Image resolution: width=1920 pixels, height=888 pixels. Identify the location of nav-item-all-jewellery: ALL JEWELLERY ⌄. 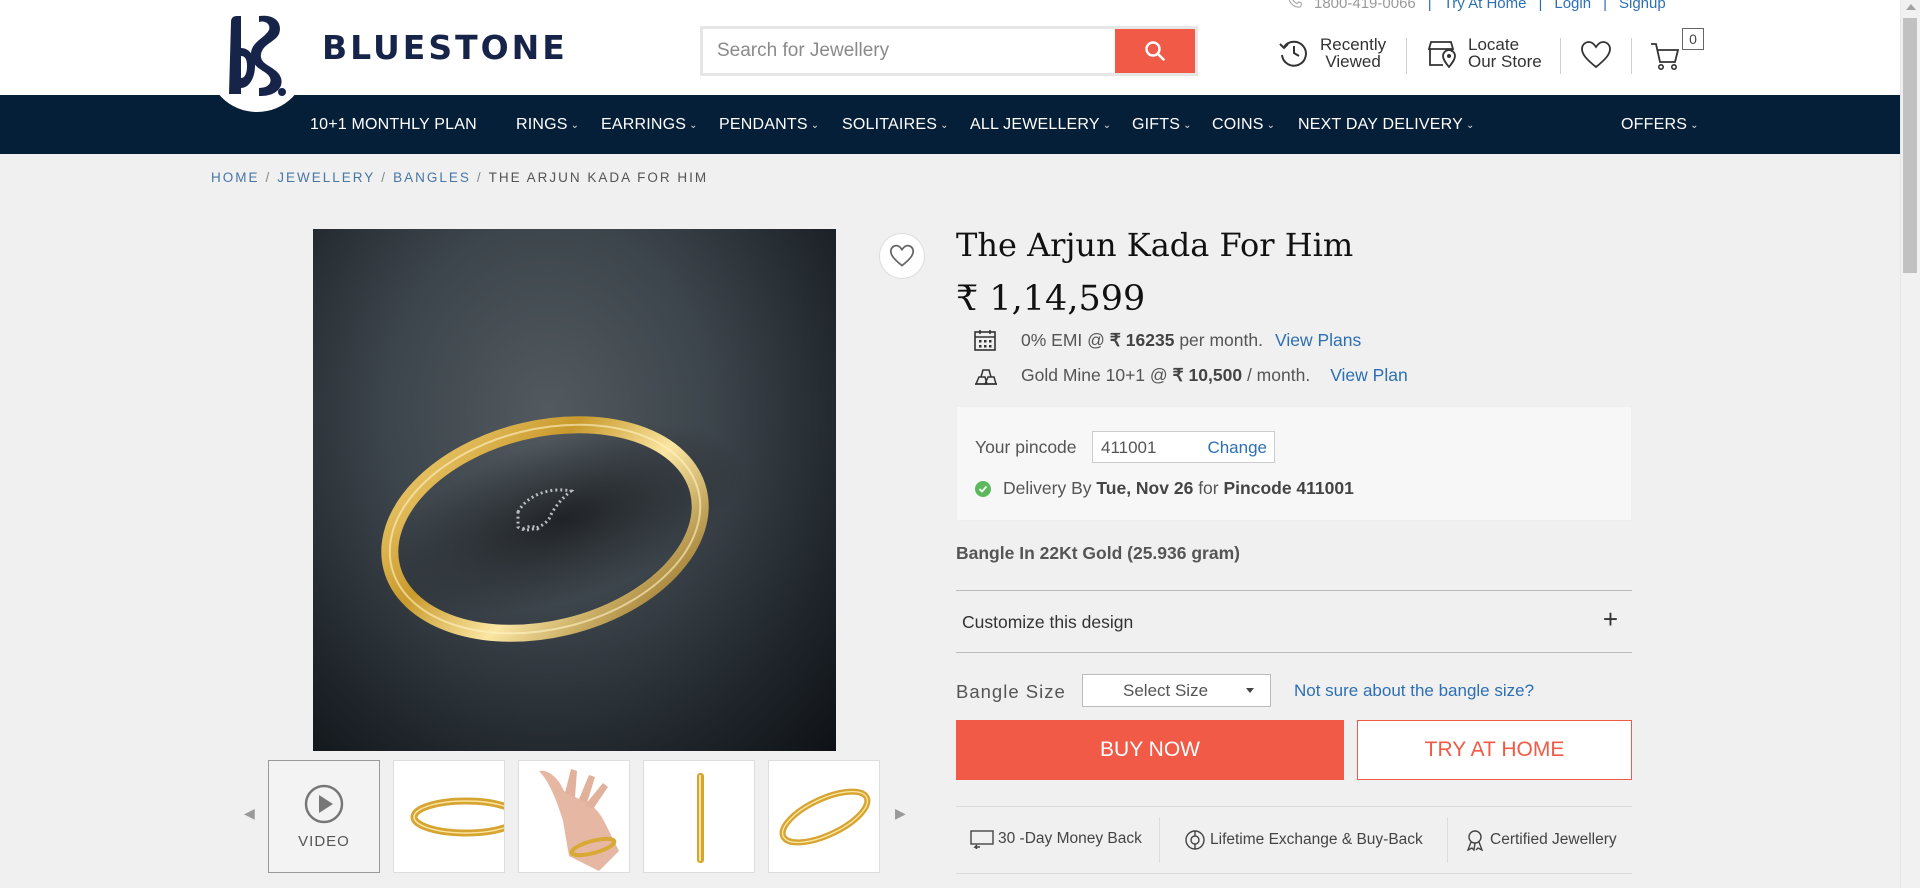
(1040, 124).